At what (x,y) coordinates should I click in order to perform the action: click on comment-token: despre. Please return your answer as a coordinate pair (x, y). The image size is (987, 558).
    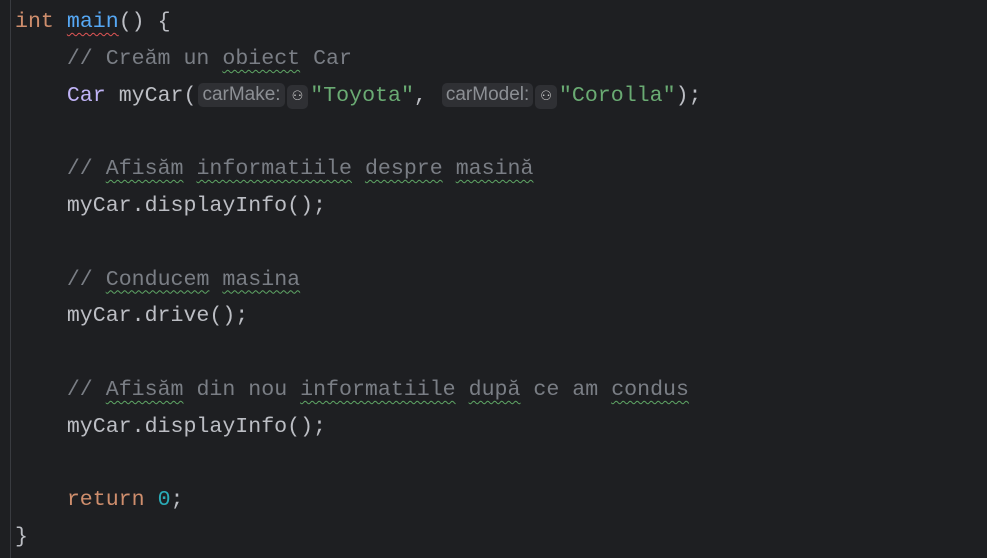
    Looking at the image, I should click on (403, 169).